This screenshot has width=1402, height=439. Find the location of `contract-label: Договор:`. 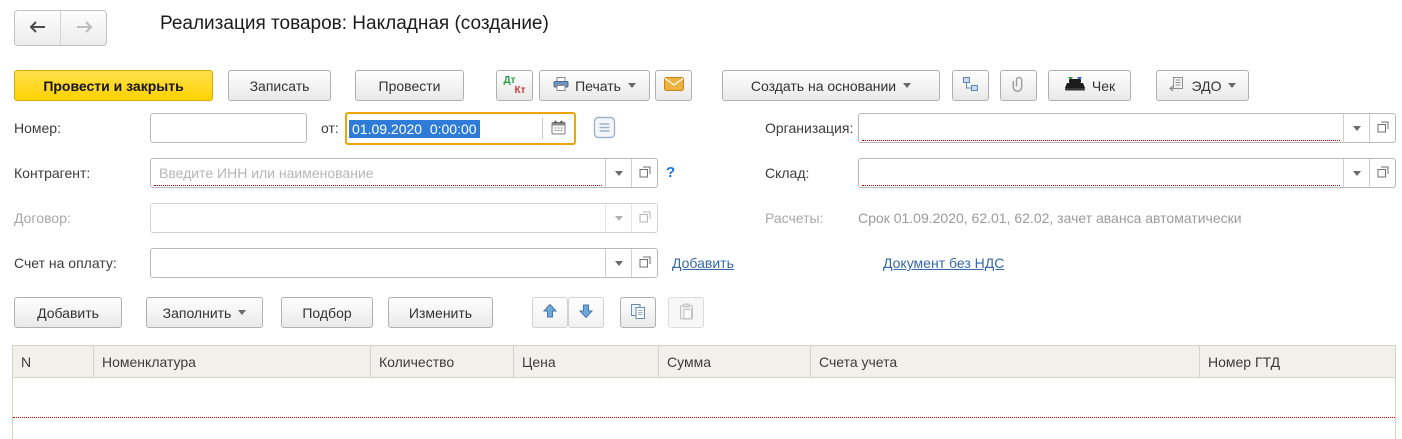

contract-label: Договор: is located at coordinates (42, 218).